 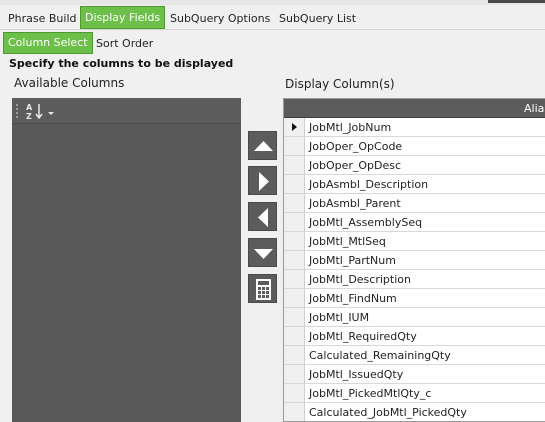 I want to click on tab-phrase-build: Phrase Build, so click(x=42, y=18).